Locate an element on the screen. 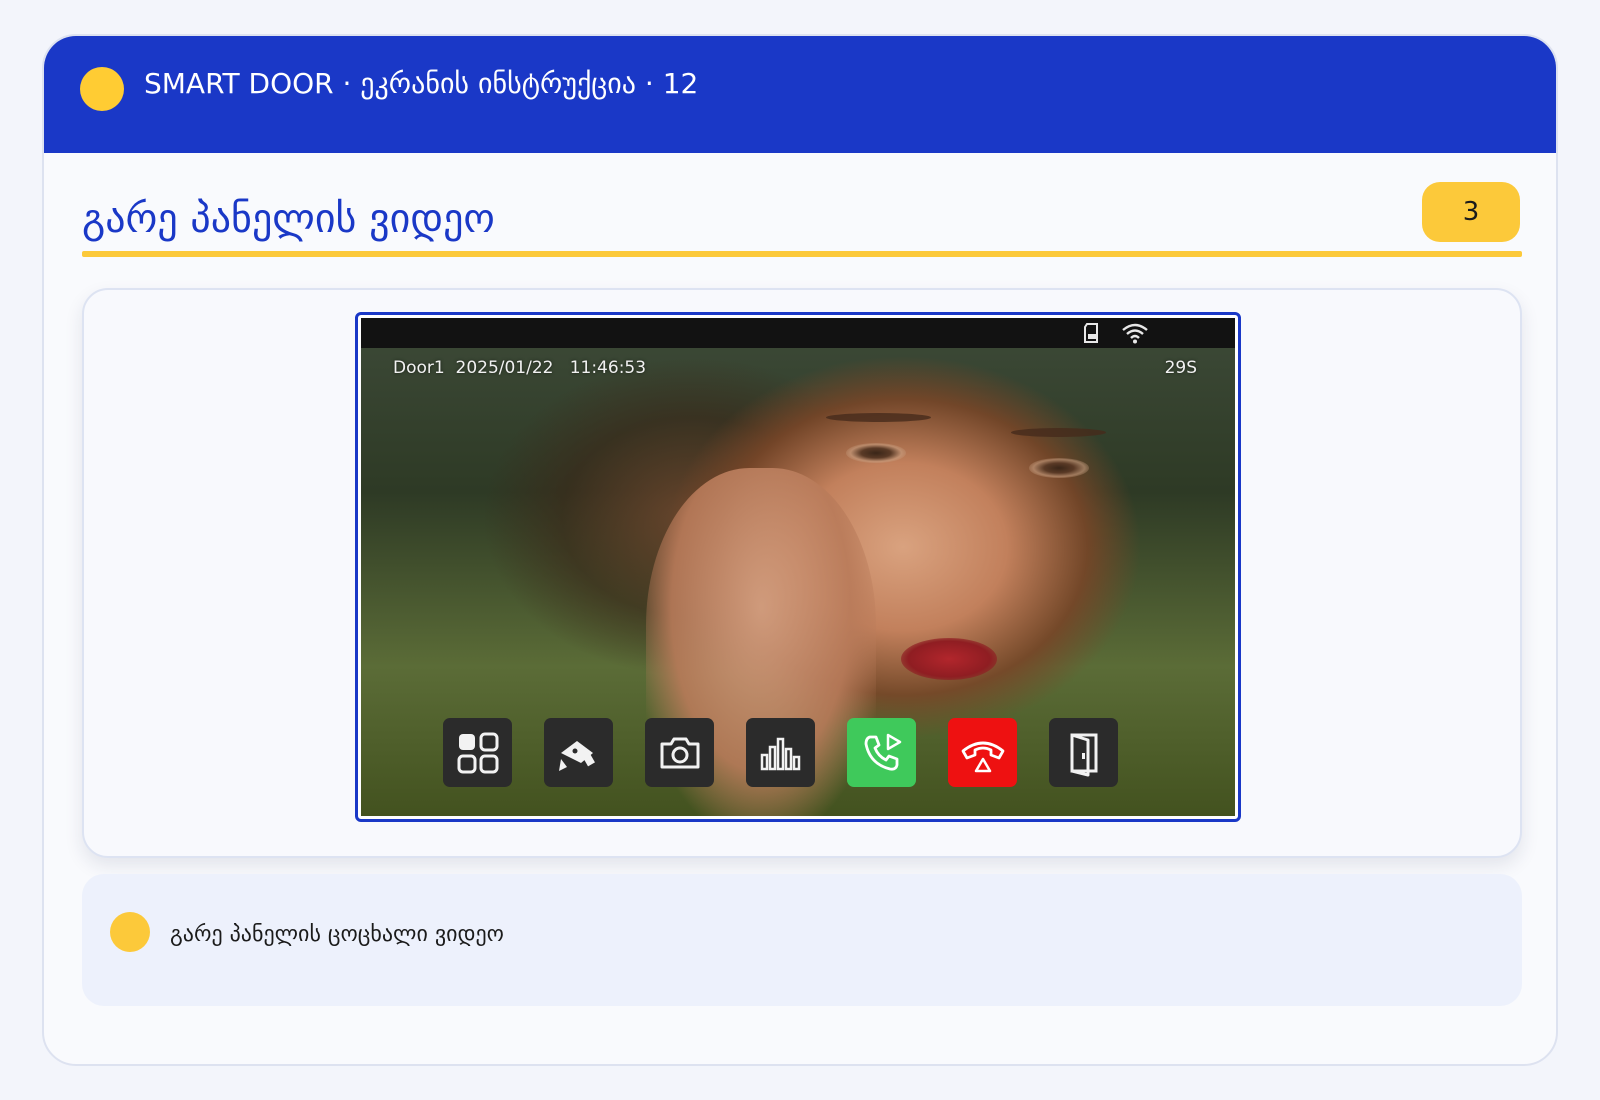 Image resolution: width=1600 pixels, height=1100 pixels. hangup-button is located at coordinates (982, 752).